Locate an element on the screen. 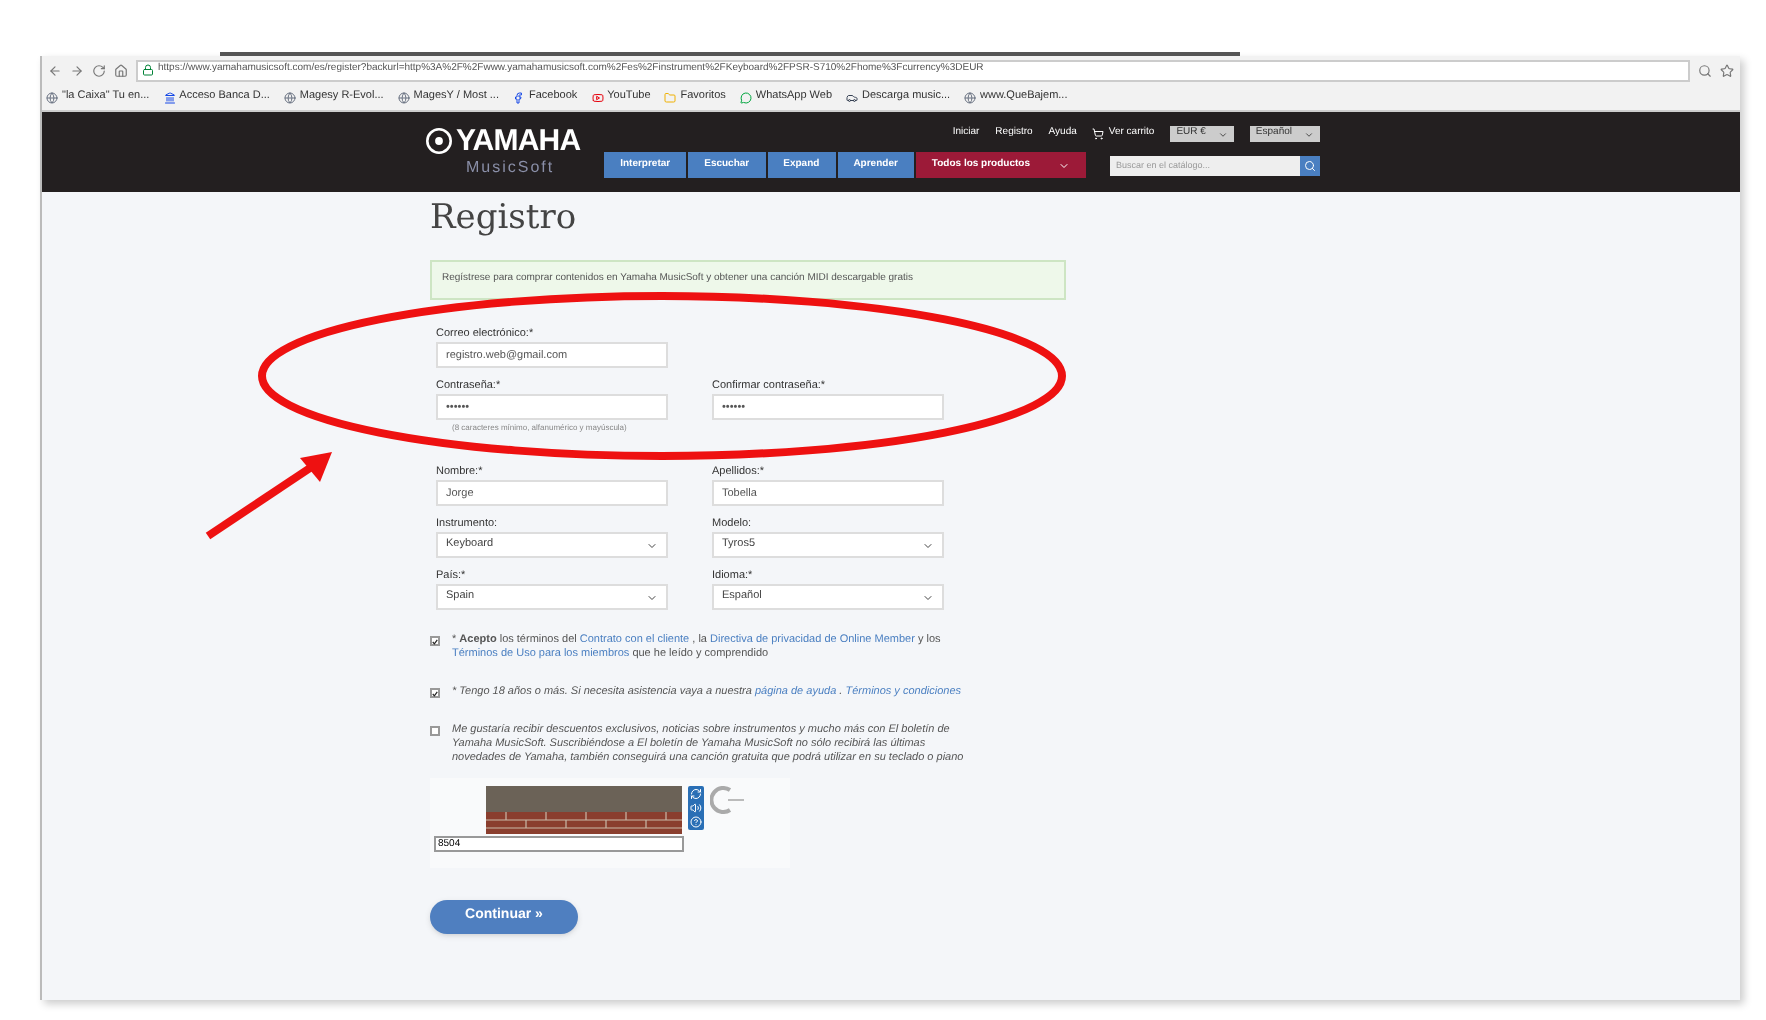 This screenshot has height=1020, width=1766. bank-icon is located at coordinates (169, 97).